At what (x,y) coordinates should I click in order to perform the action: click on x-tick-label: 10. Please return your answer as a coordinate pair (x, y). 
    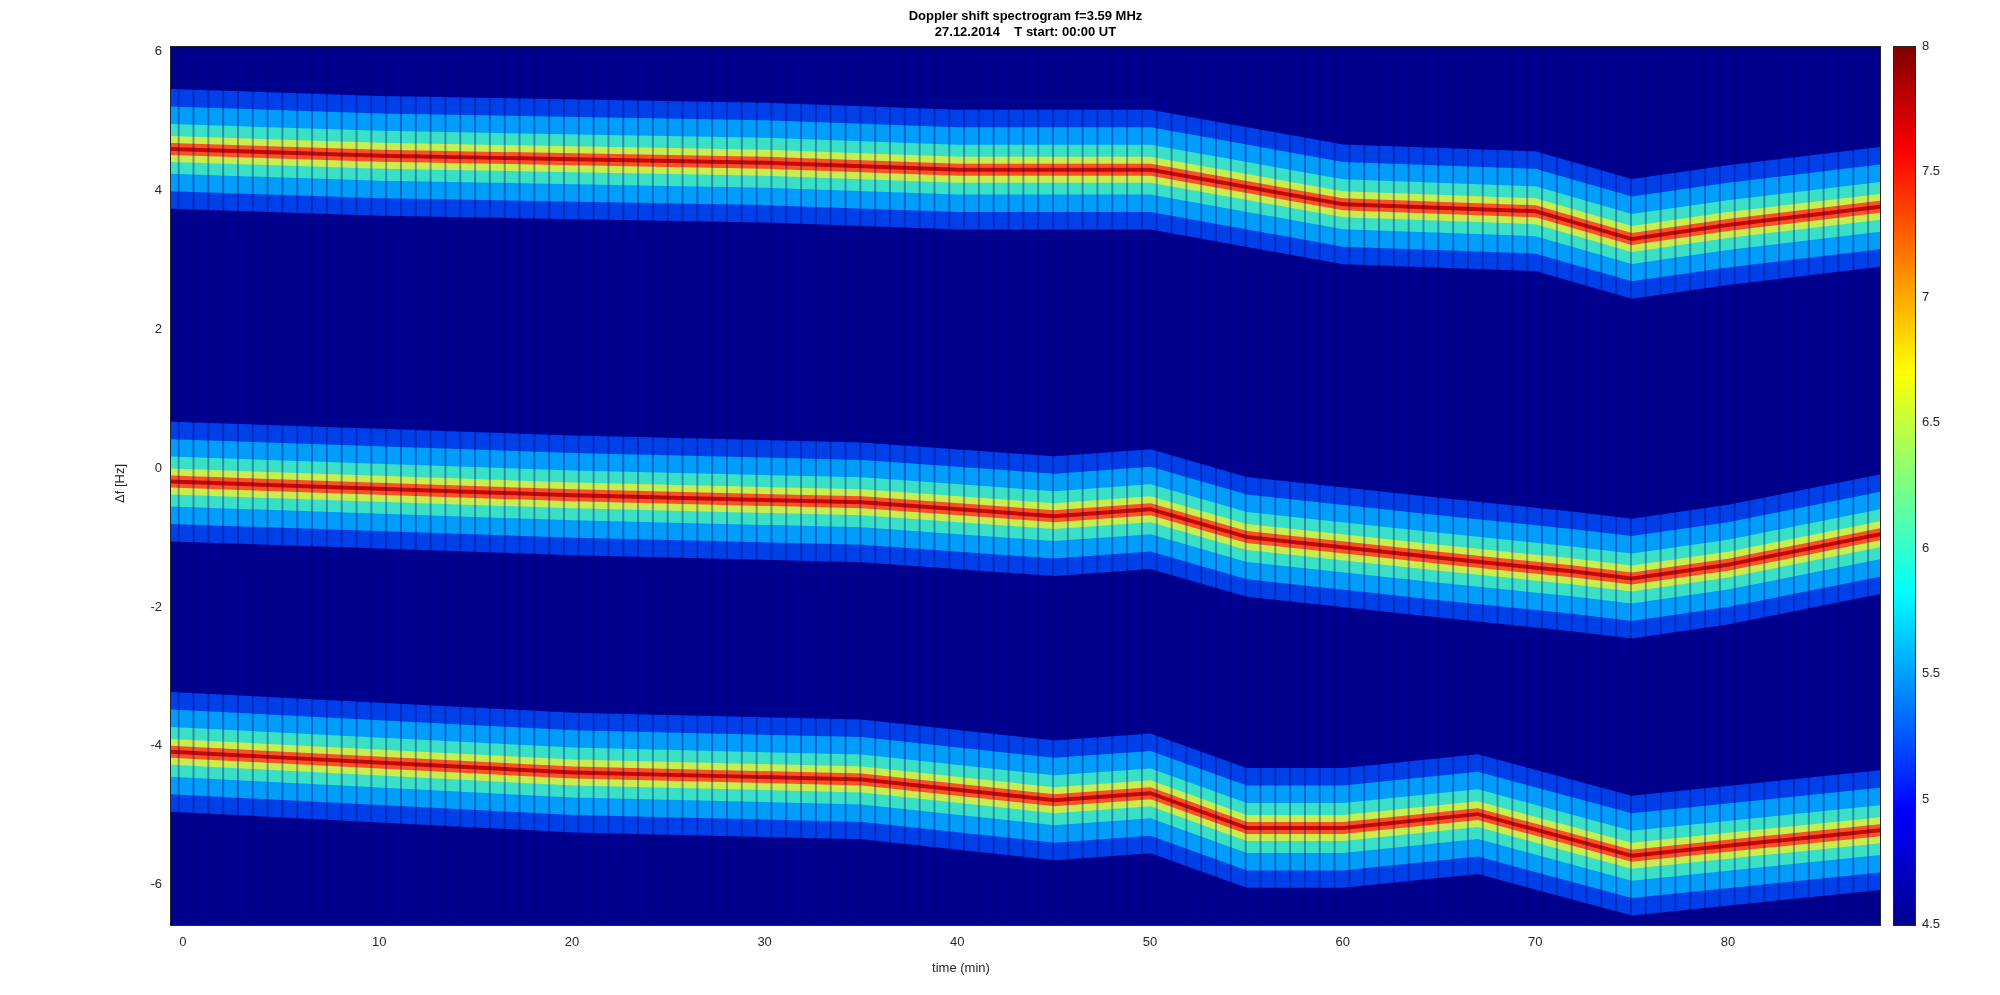
    Looking at the image, I should click on (379, 941).